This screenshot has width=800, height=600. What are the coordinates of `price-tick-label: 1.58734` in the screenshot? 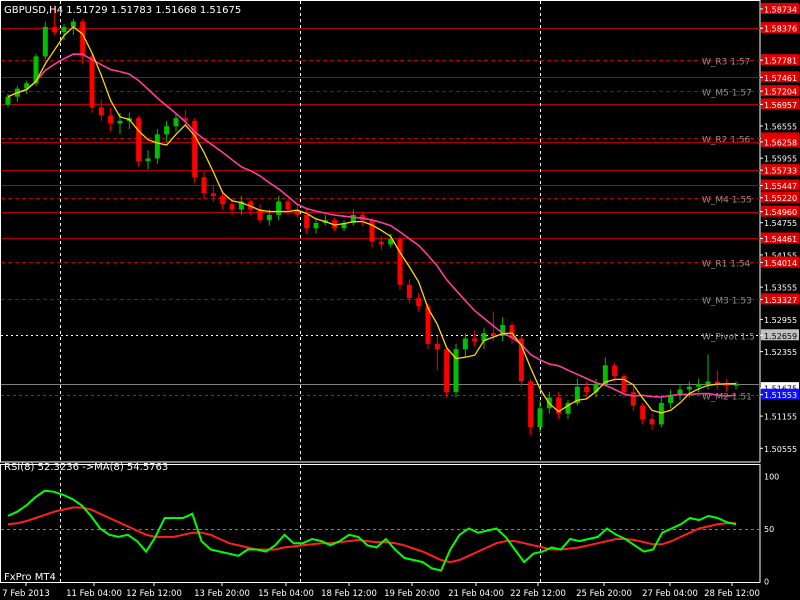 It's located at (780, 9).